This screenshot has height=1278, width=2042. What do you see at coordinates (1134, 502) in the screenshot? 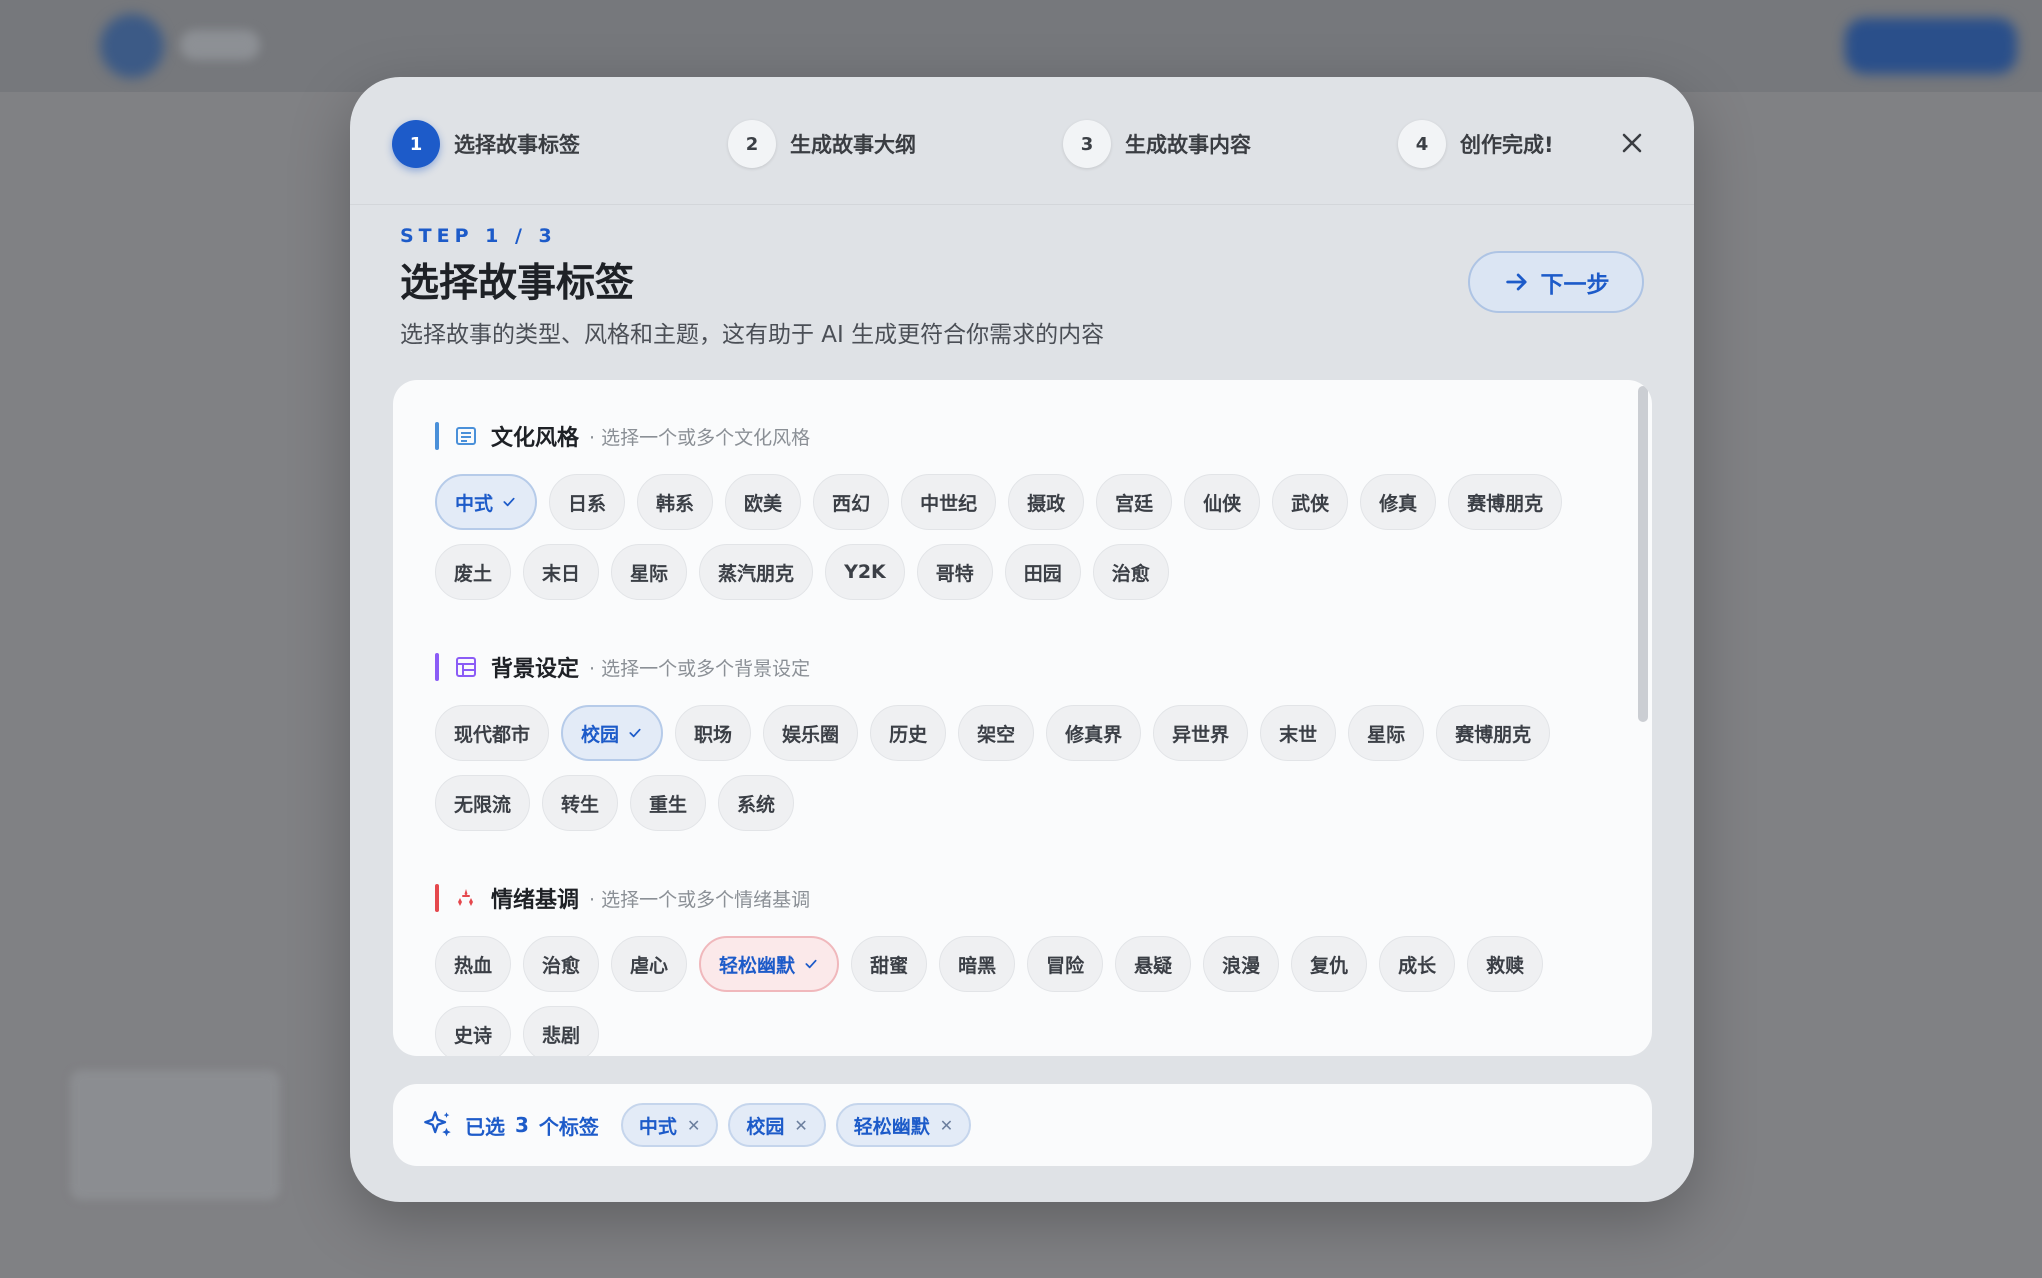
I see `tag-chip: 宫廷` at bounding box center [1134, 502].